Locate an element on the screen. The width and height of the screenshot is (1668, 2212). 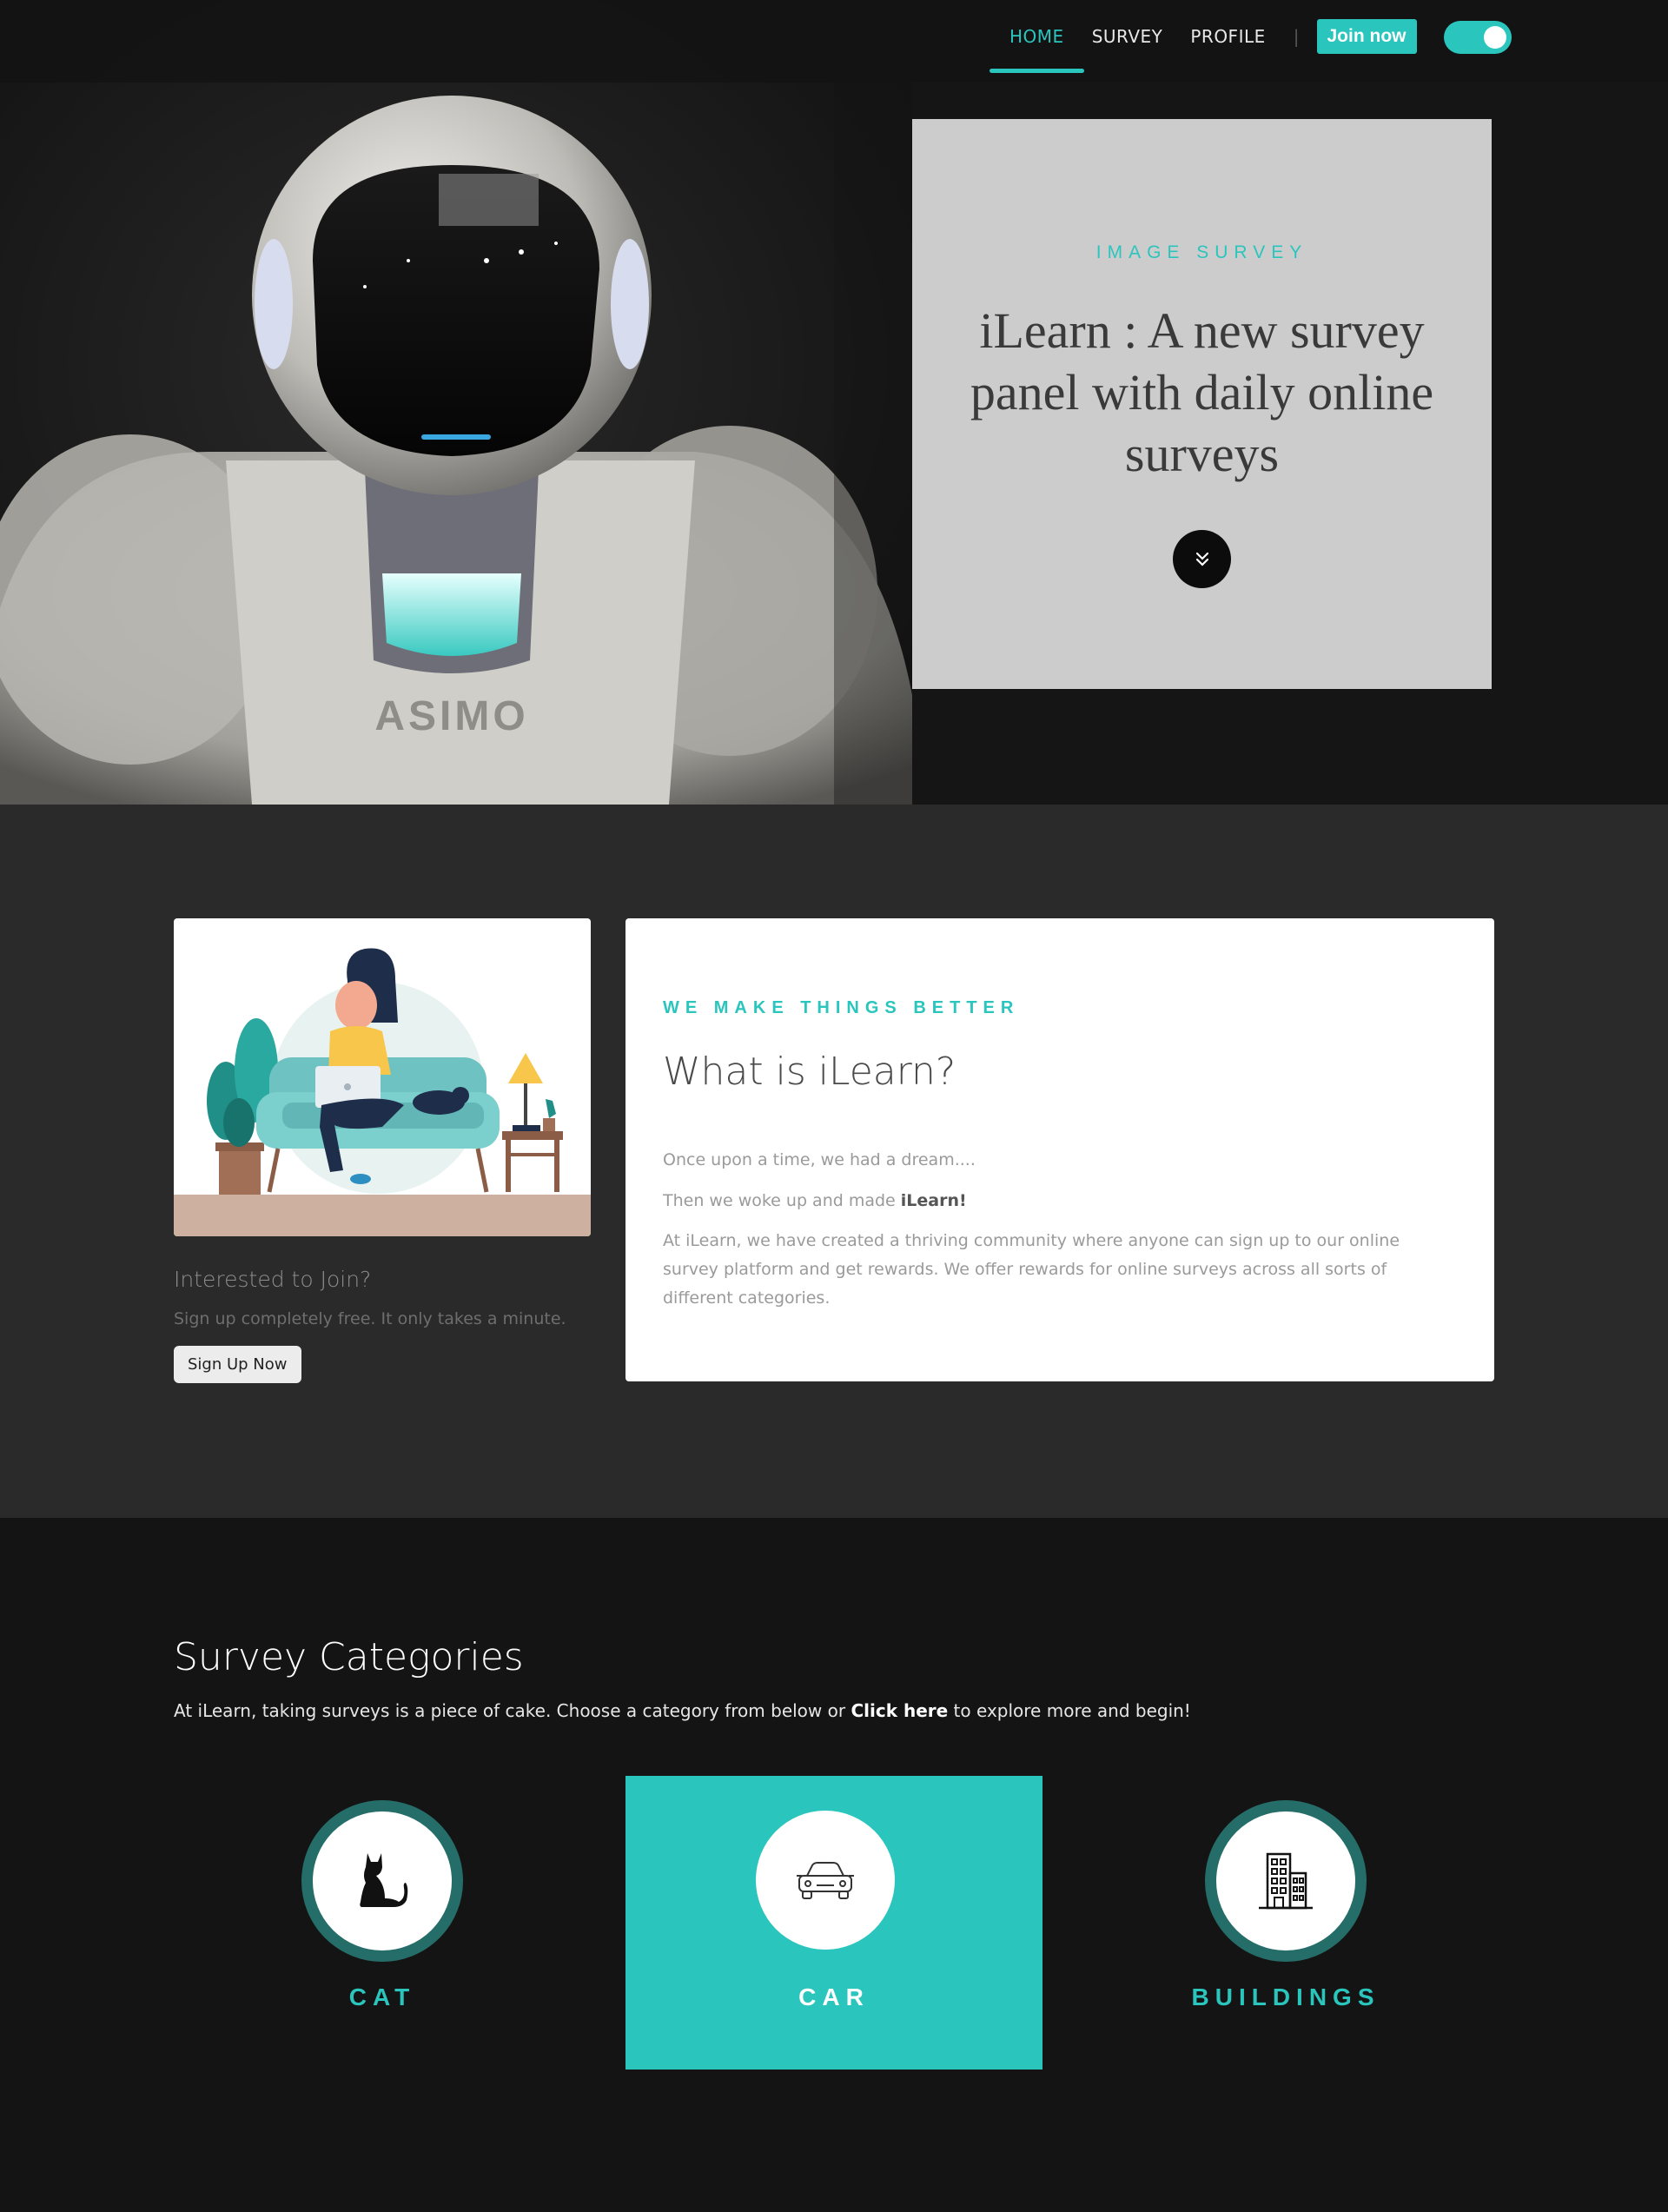
join-now-button: Join now is located at coordinates (1366, 36).